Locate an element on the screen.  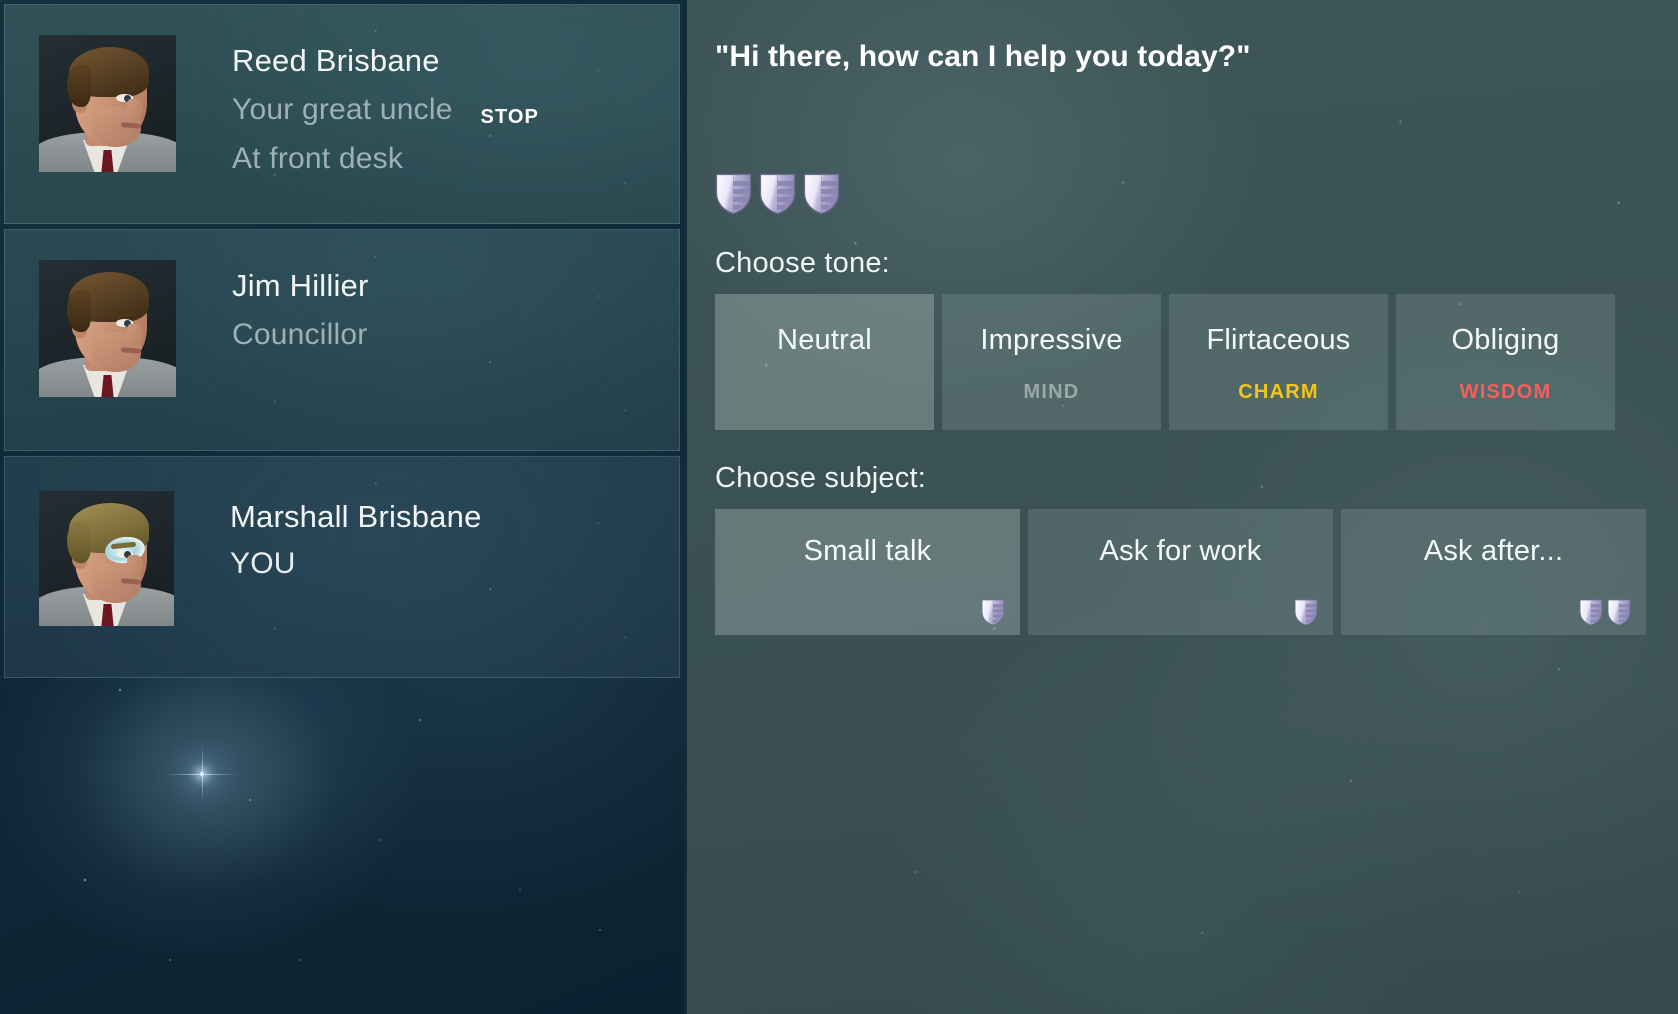
character-name: Reed Brisbane is located at coordinates (336, 60).